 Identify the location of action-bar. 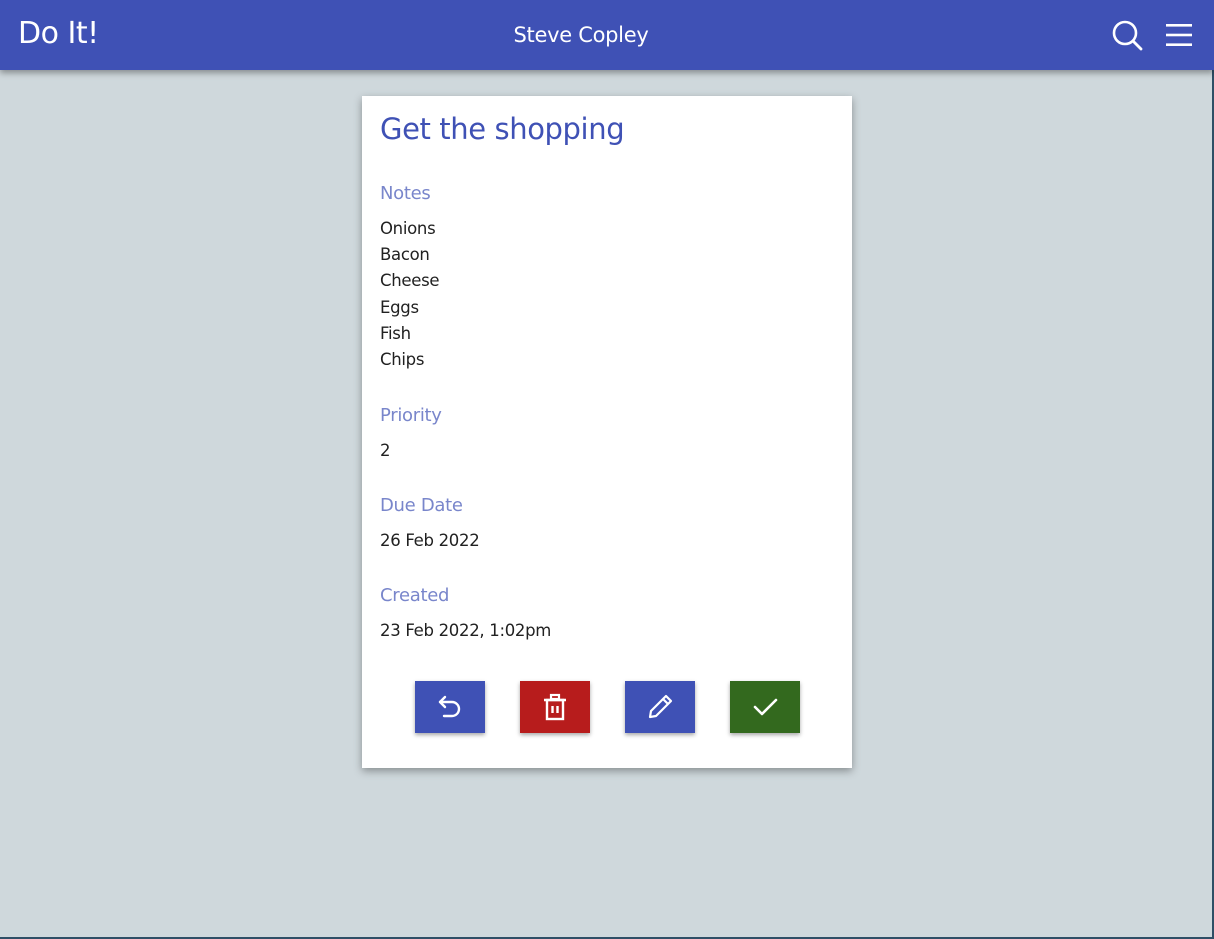
(607, 707).